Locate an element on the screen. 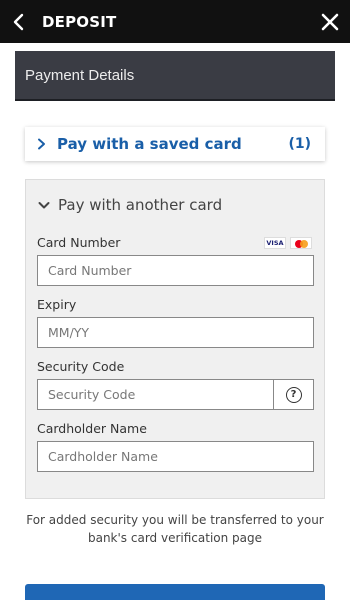 The width and height of the screenshot is (350, 600). chevron-right-icon is located at coordinates (44, 144).